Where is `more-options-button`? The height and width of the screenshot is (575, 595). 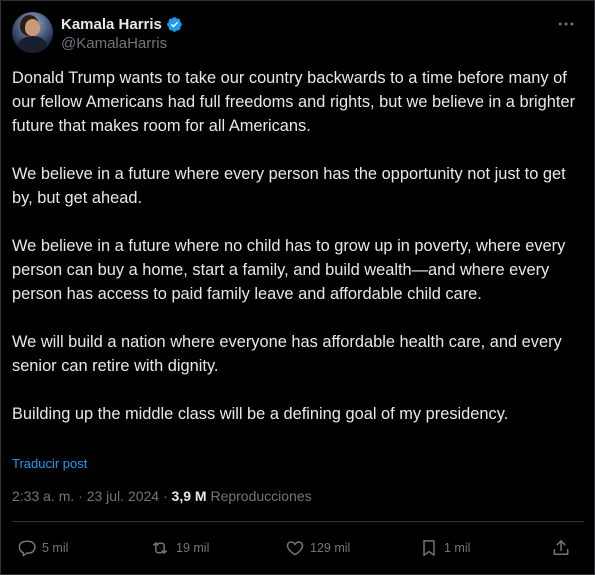 more-options-button is located at coordinates (566, 26).